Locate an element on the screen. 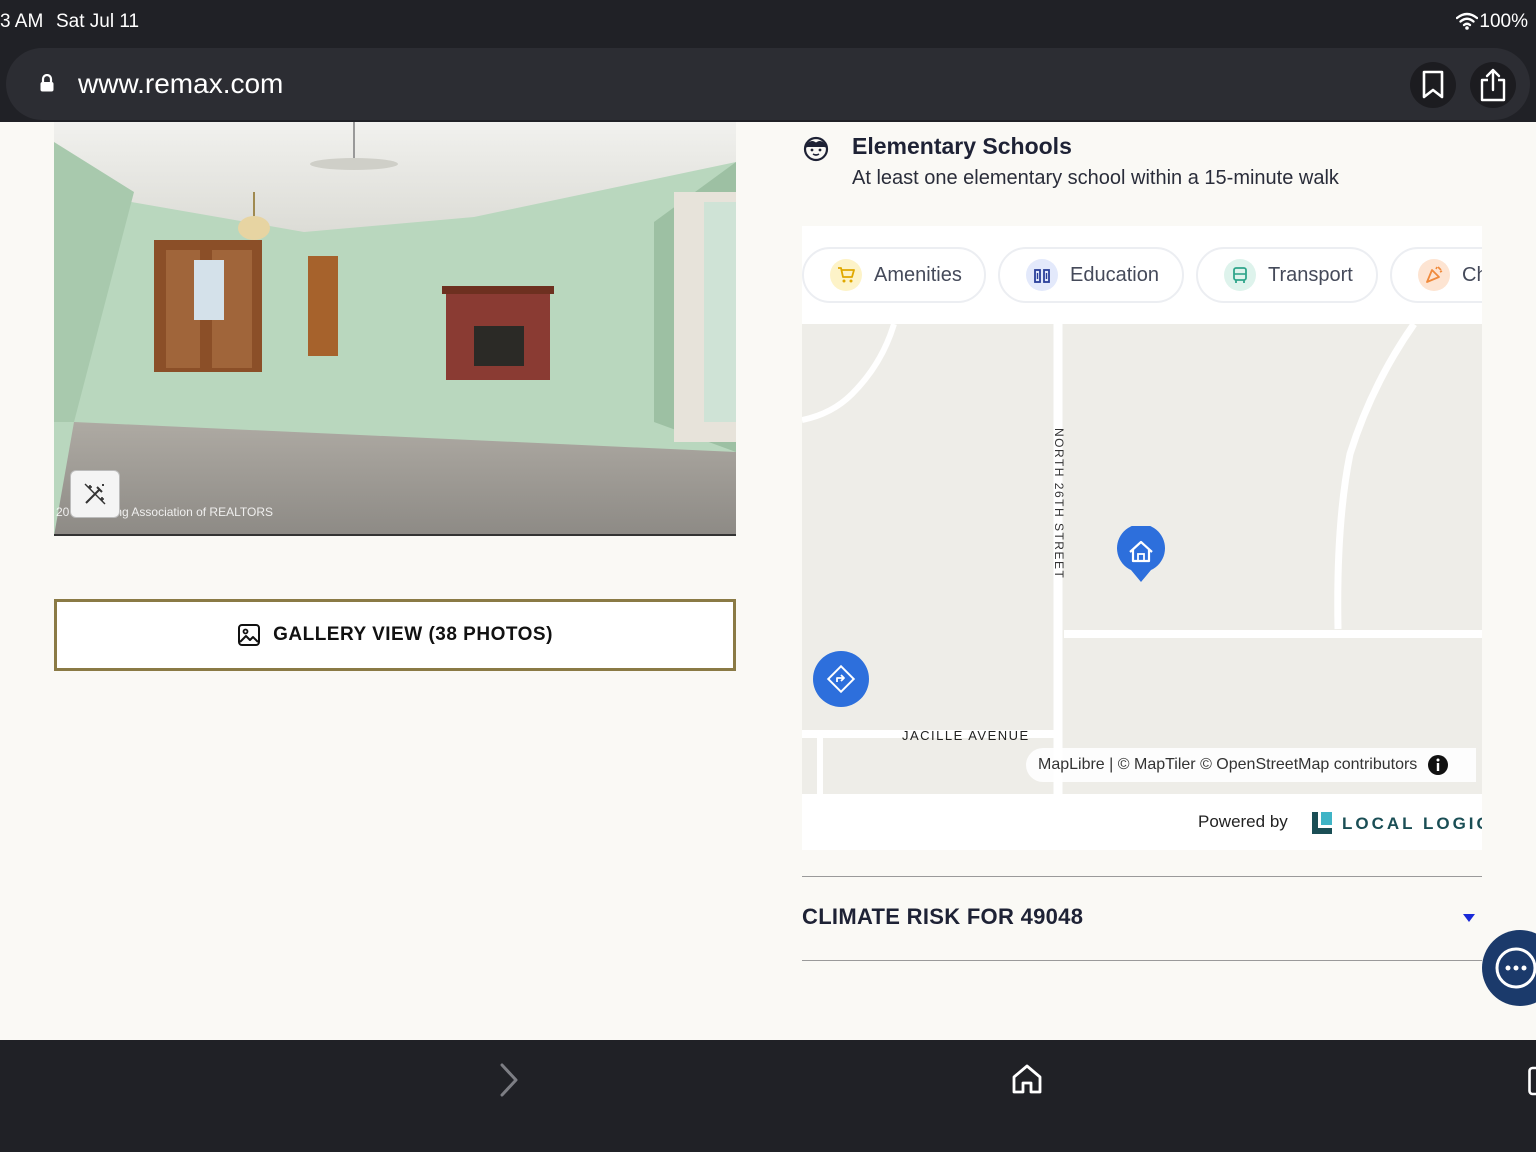  address-bar: www.remax.com is located at coordinates (768, 84).